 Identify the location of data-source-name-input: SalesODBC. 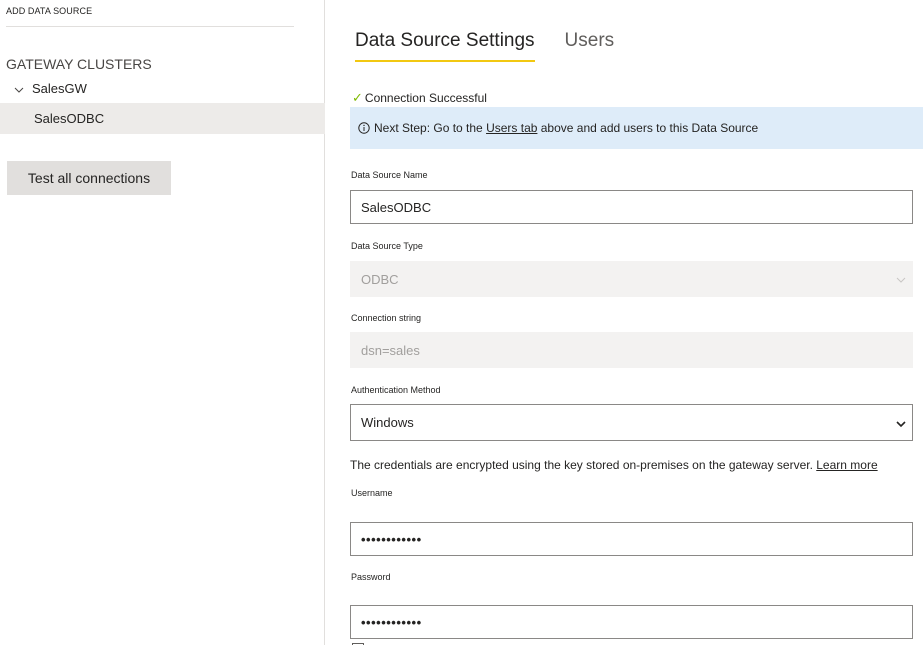
(631, 207).